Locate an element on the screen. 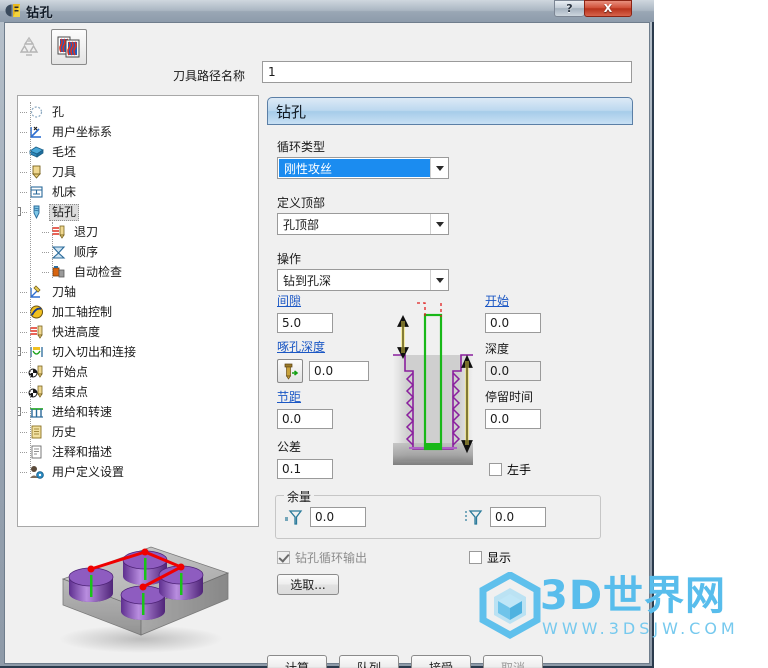  peck-depth-icon is located at coordinates (291, 371).